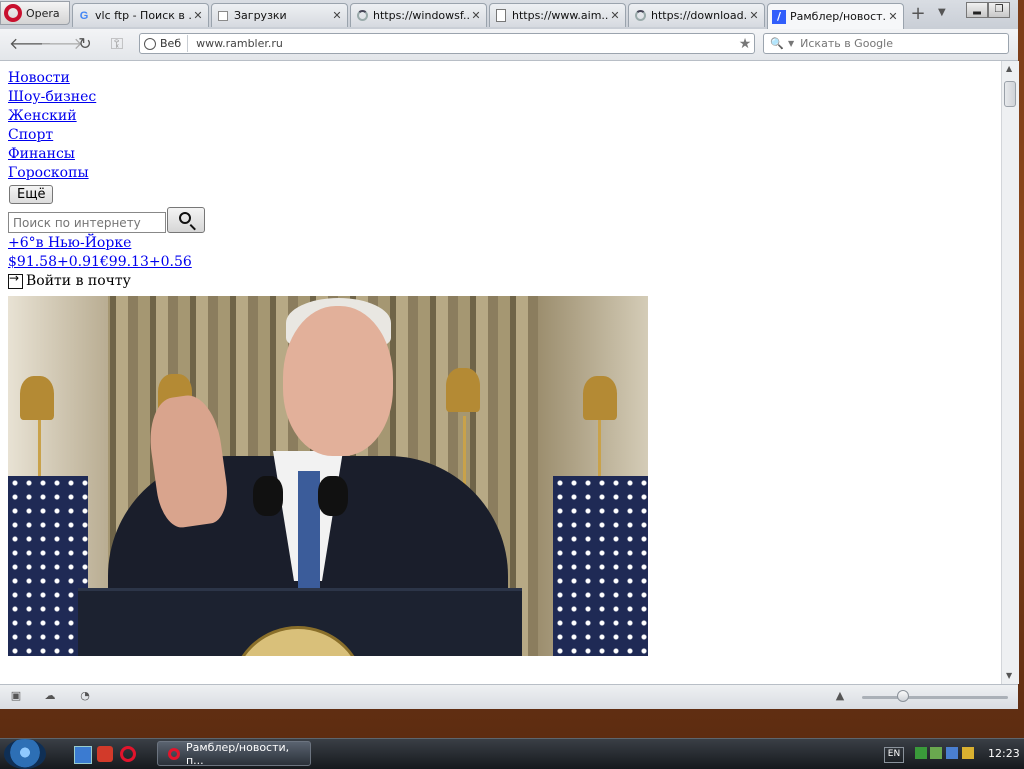  Describe the element at coordinates (43, 13) in the screenshot. I see `opera-menu-label: Opera` at that location.